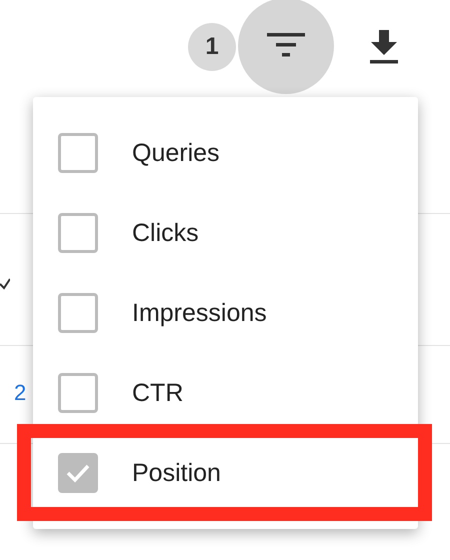 The image size is (450, 560). What do you see at coordinates (176, 153) in the screenshot?
I see `menu-item-label: Queries` at bounding box center [176, 153].